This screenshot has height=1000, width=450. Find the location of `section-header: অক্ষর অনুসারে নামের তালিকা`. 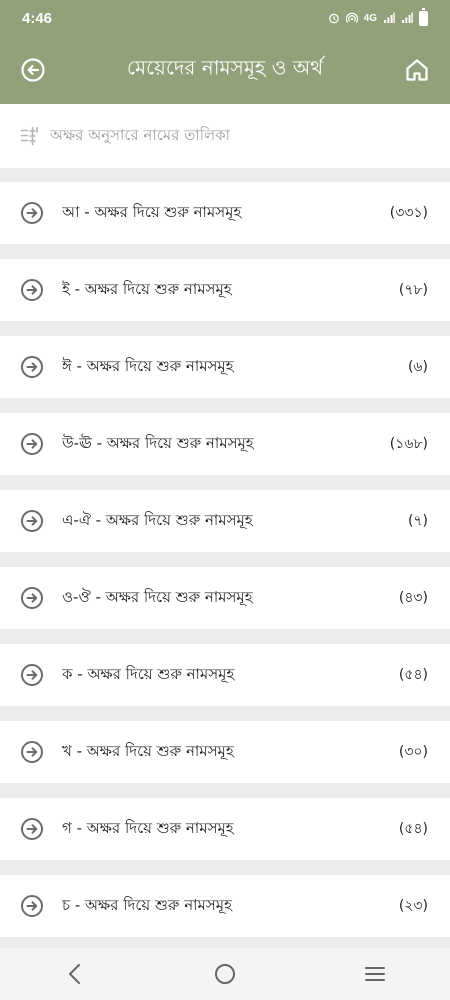

section-header: অক্ষর অনুসারে নামের তালিকা is located at coordinates (225, 136).